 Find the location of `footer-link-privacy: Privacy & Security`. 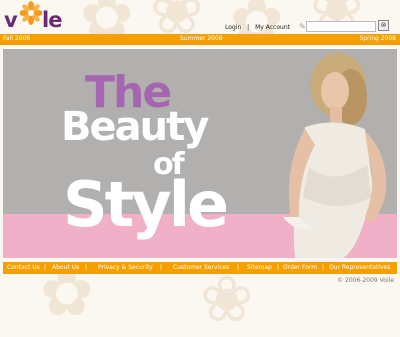

footer-link-privacy: Privacy & Security is located at coordinates (125, 267).